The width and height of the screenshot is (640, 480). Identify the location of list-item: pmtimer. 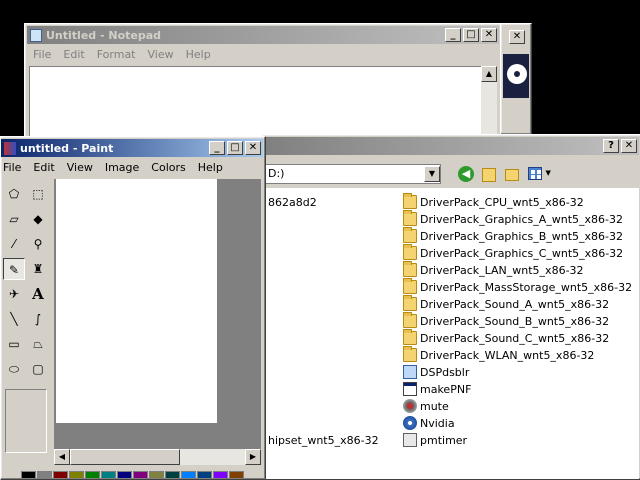
(435, 440).